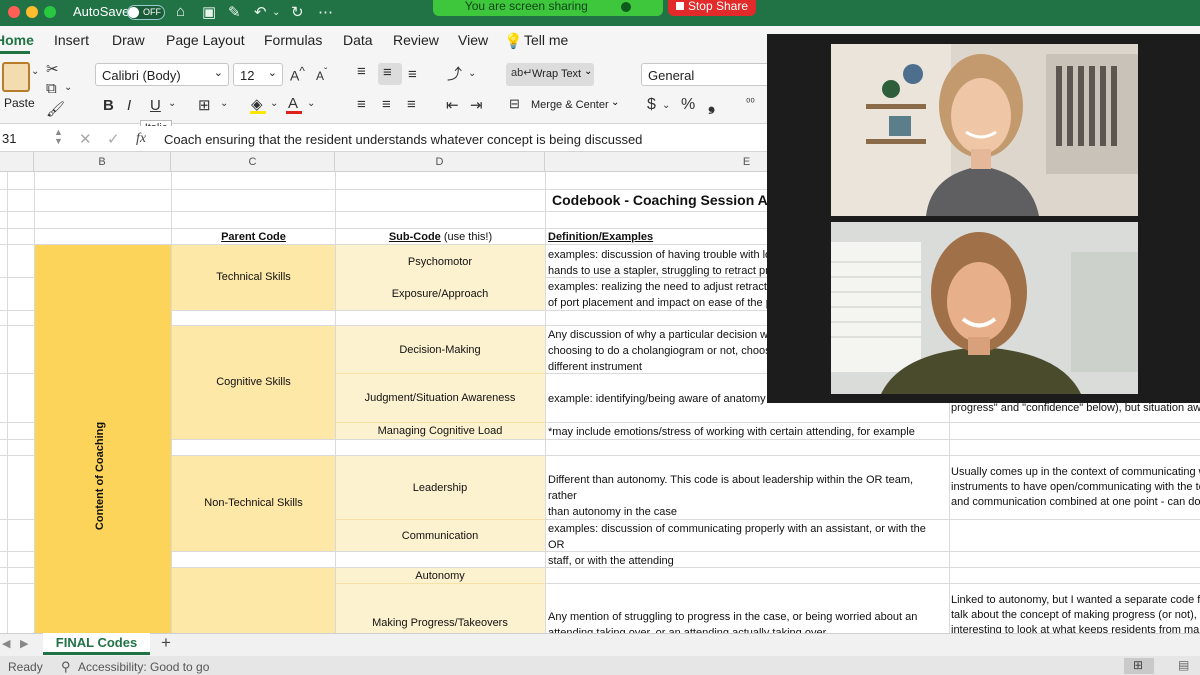 This screenshot has width=1200, height=675. I want to click on align-center-icon: ≡, so click(386, 104).